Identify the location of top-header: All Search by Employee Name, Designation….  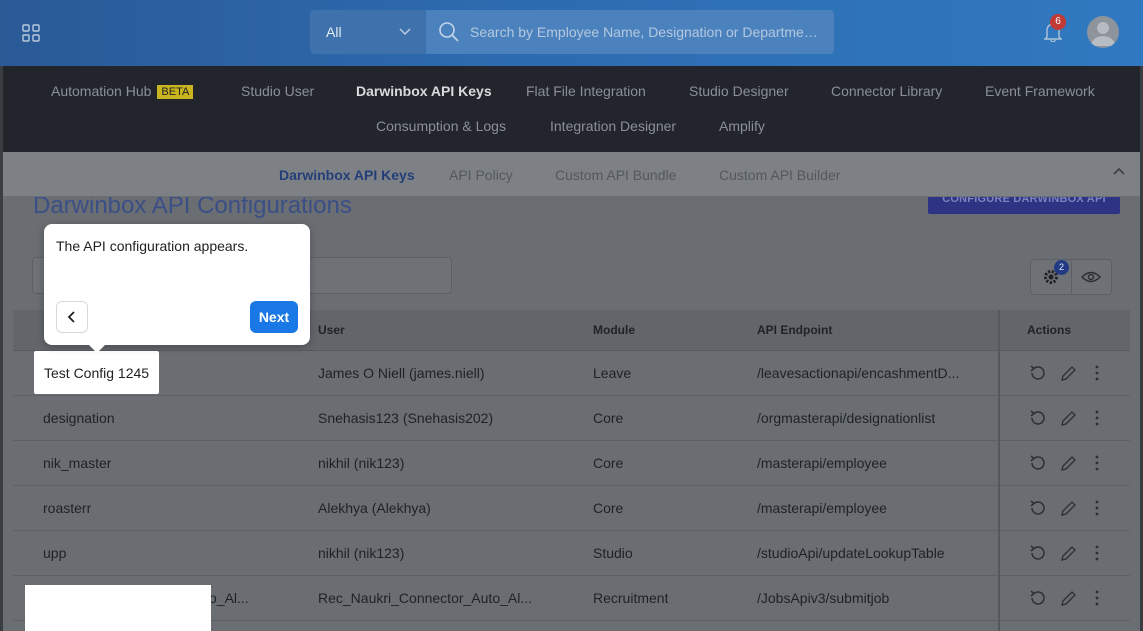
(571, 33).